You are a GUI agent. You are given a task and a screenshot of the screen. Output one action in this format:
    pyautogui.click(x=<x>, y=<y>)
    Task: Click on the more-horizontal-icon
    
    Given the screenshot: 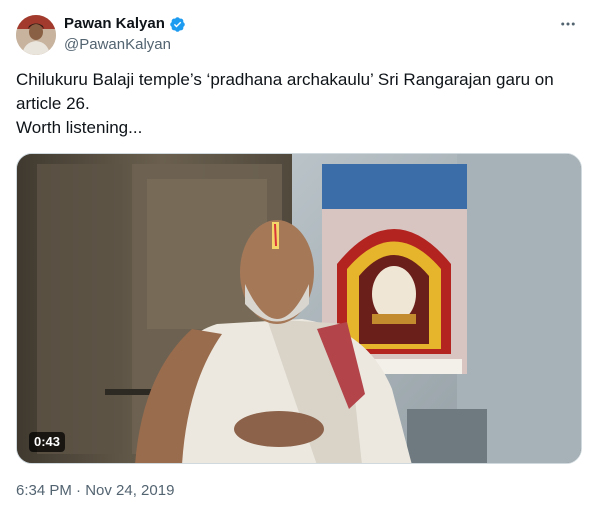 What is the action you would take?
    pyautogui.click(x=568, y=24)
    